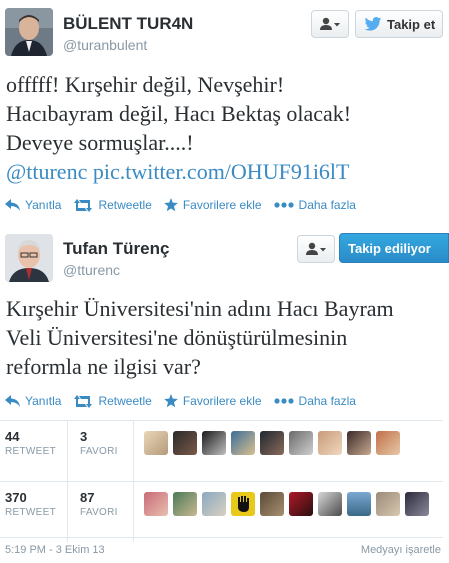  Describe the element at coordinates (87, 497) in the screenshot. I see `favorite-count-value: 87` at that location.